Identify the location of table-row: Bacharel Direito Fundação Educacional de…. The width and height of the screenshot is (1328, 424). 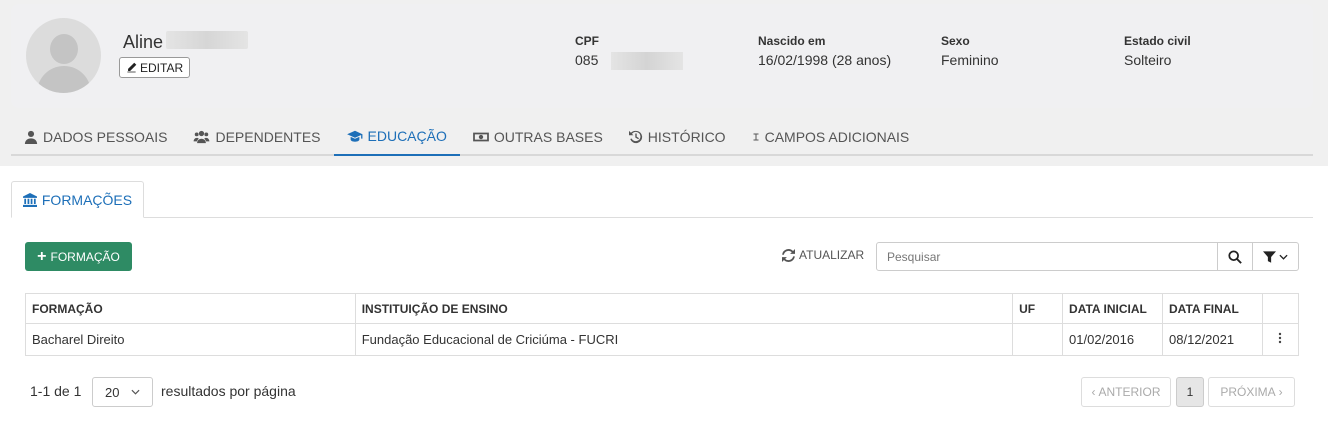
(662, 339).